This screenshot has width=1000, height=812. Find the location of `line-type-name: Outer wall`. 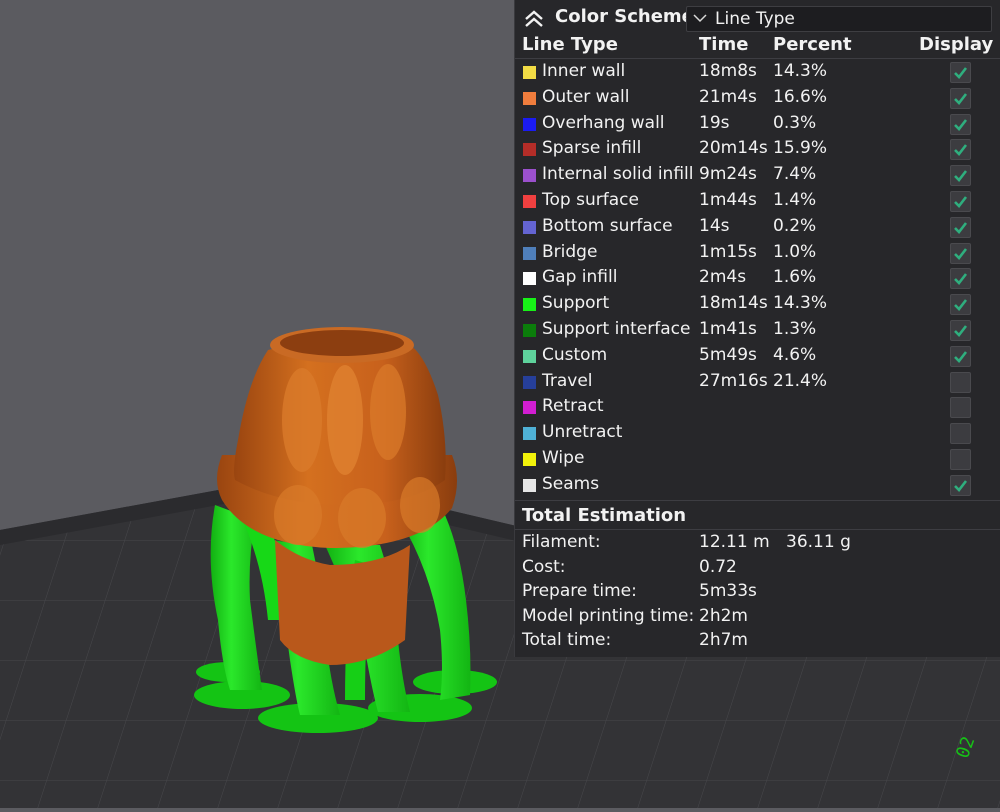

line-type-name: Outer wall is located at coordinates (586, 96).